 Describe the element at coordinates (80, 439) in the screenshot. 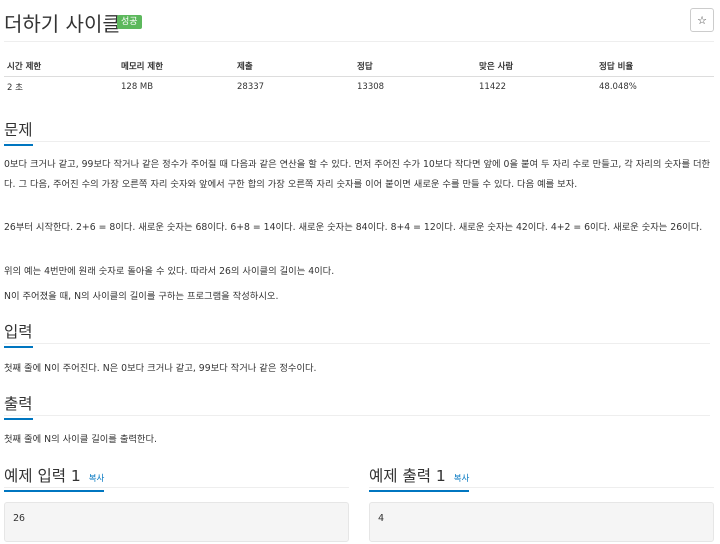

I see `output-description: 첫째 줄에 N의 사이클 길이를 출력한다.` at that location.